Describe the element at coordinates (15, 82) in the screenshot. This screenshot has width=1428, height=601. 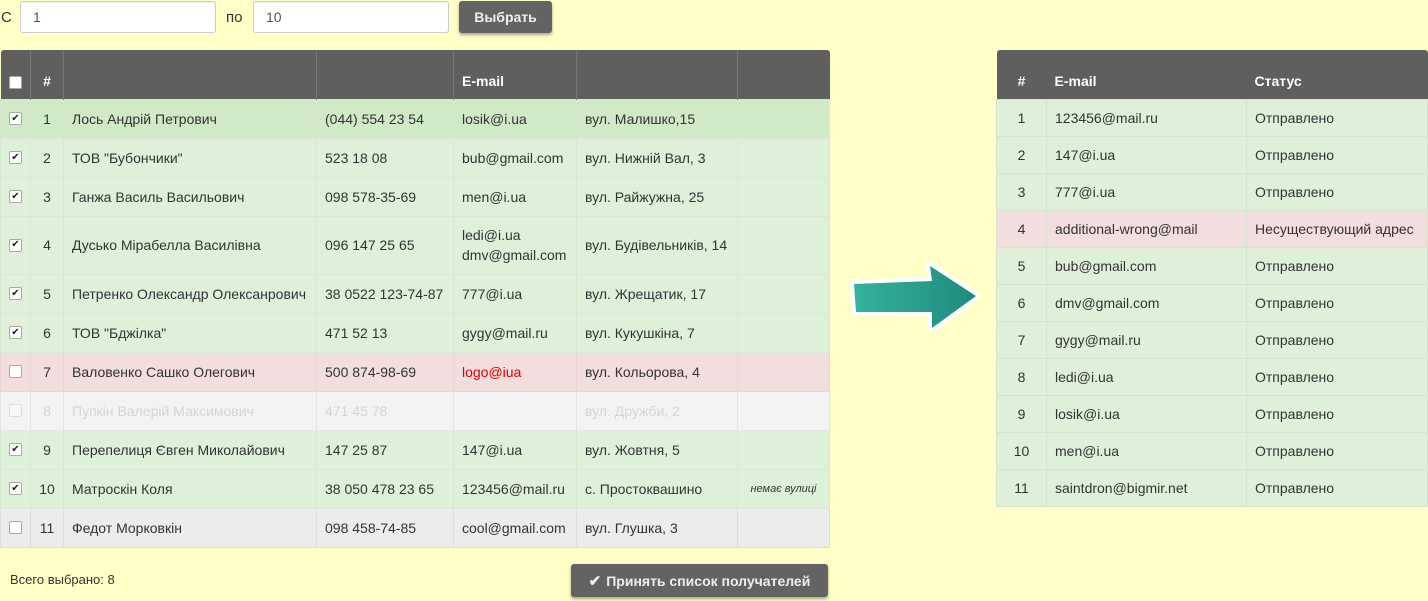
I see `select-all-checkbox` at that location.